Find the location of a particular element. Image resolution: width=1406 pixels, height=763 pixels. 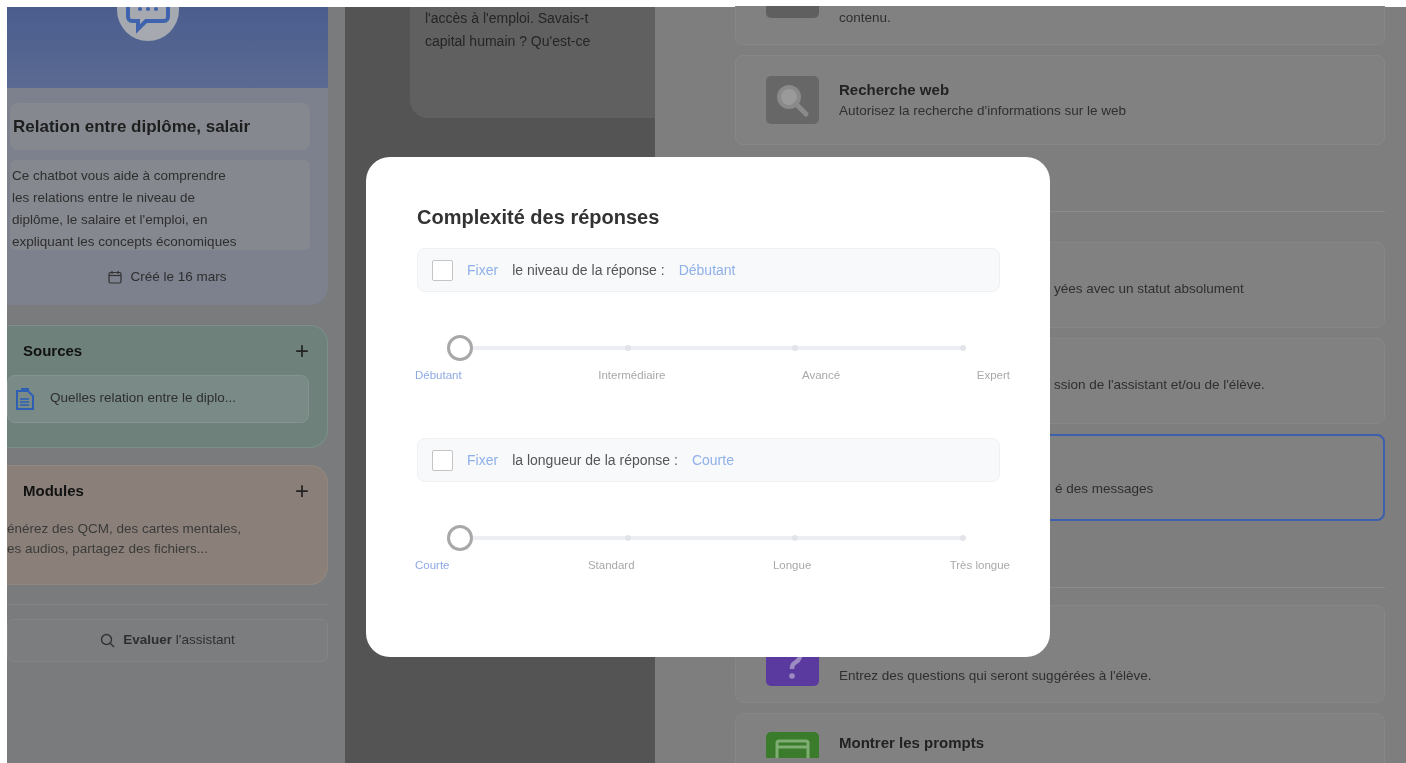

description-line: diplôme, le salaire et l'emploi, en is located at coordinates (110, 220).